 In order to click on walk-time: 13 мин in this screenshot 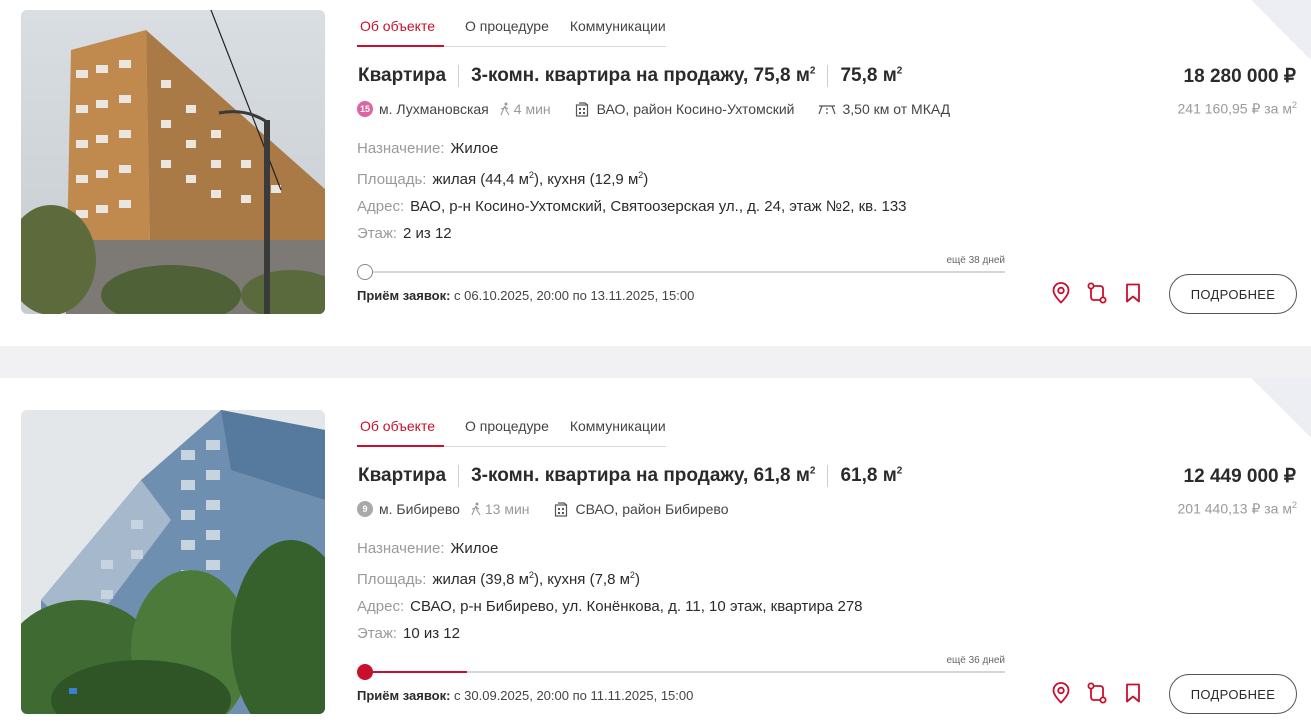, I will do `click(500, 509)`.